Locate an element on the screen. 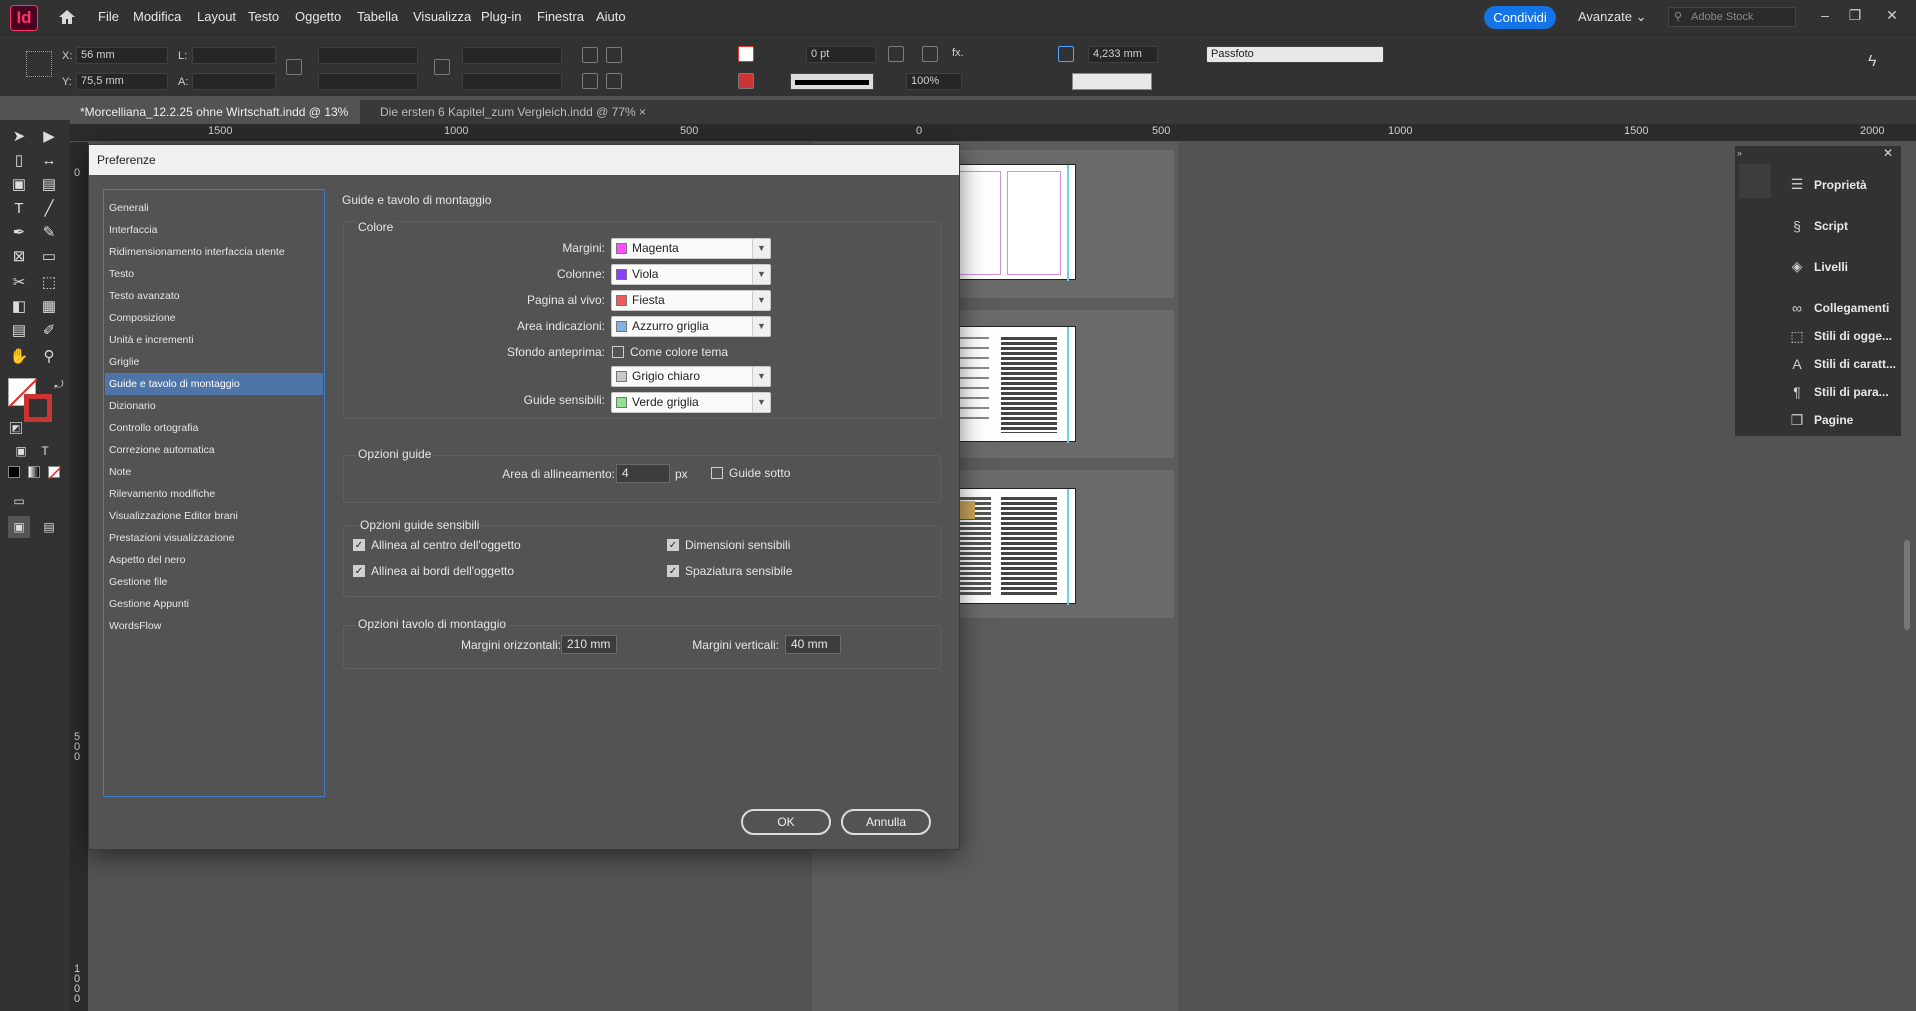  margini-select: Magenta ▼ is located at coordinates (691, 248).